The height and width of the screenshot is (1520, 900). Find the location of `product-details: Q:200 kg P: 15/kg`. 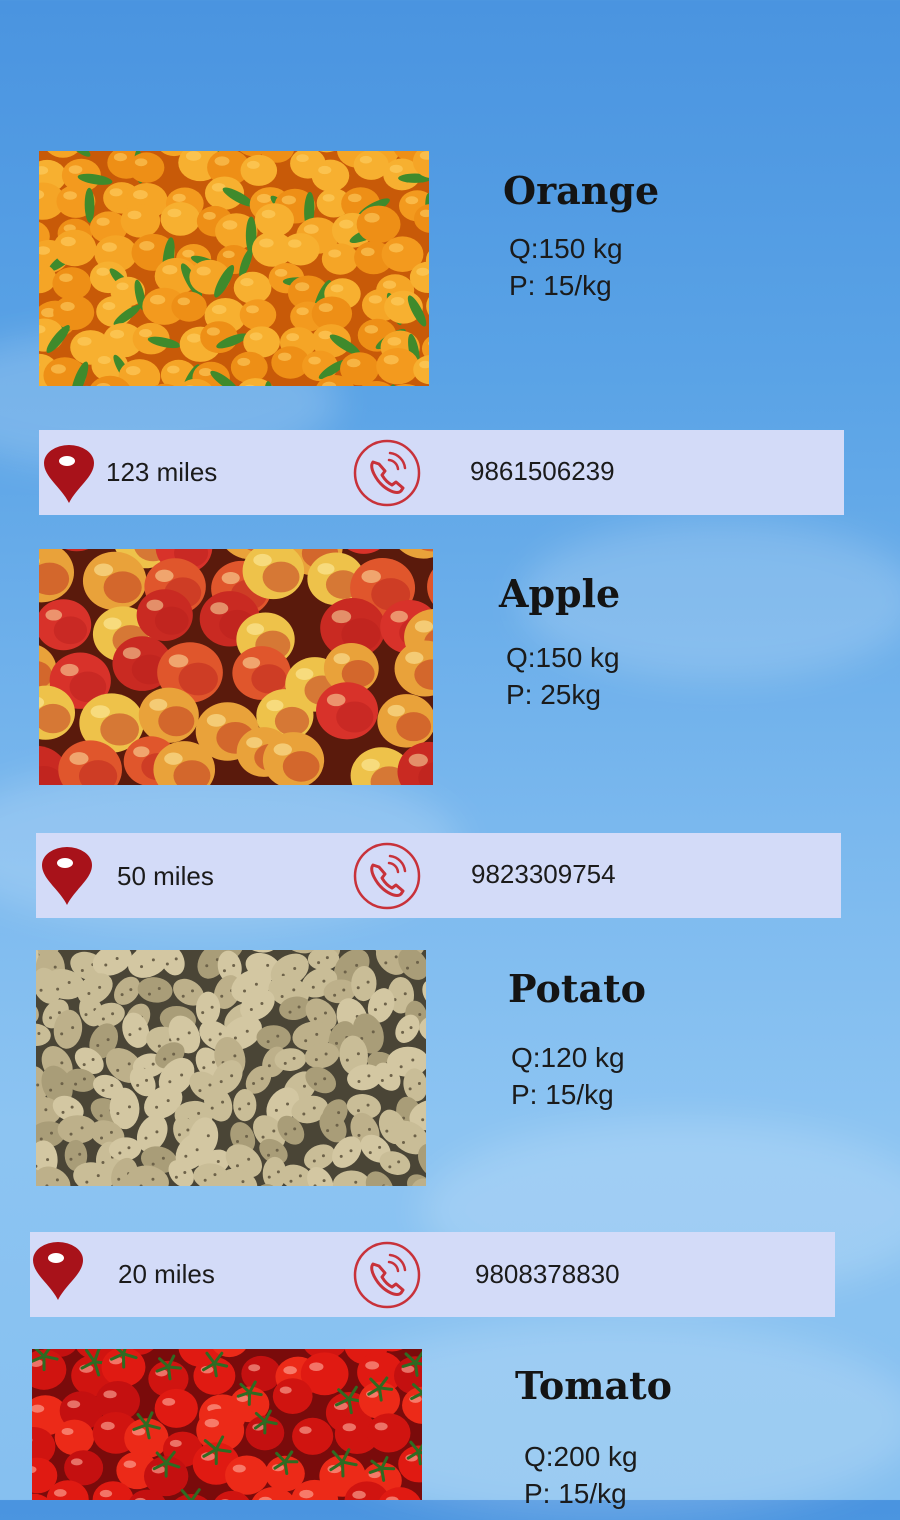

product-details: Q:200 kg P: 15/kg is located at coordinates (581, 1475).